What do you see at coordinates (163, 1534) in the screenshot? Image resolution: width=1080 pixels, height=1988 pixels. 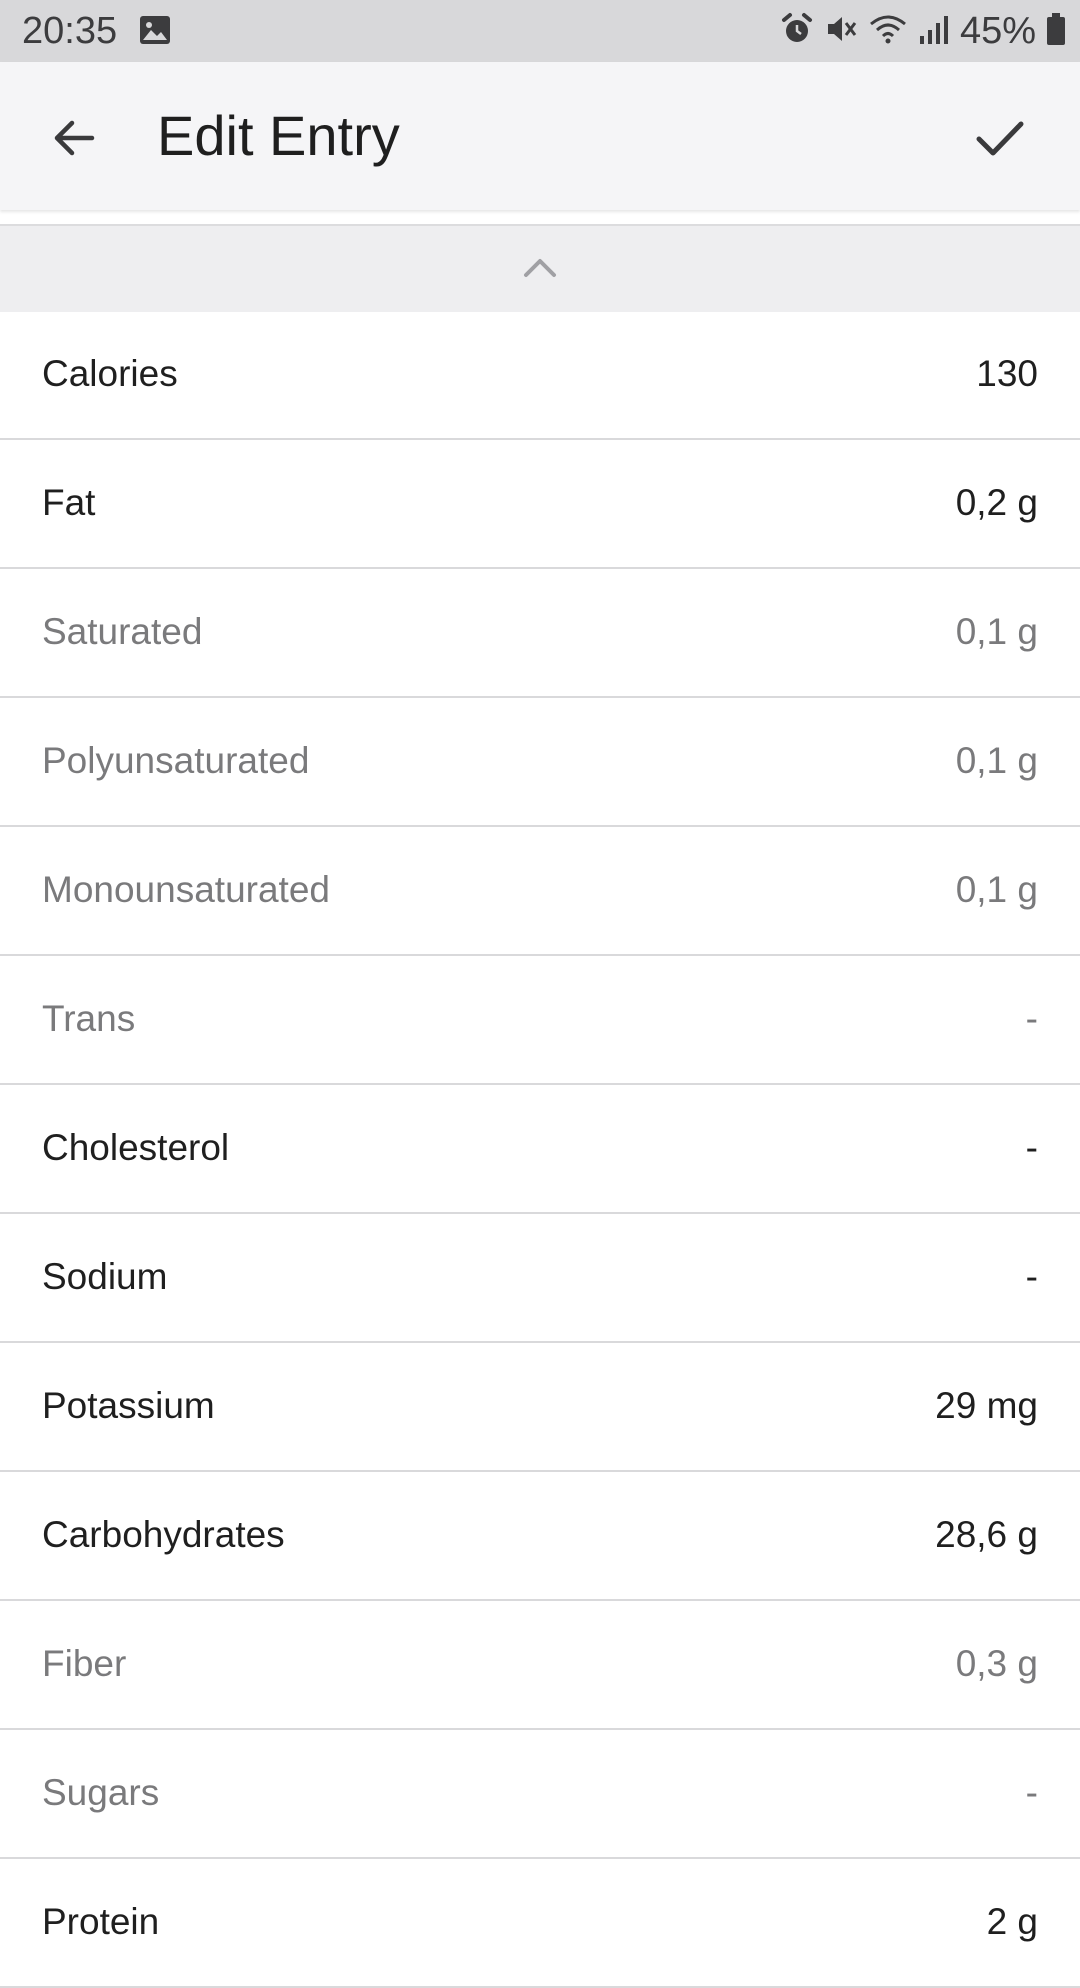 I see `nutrient-label: Carbohydrates` at bounding box center [163, 1534].